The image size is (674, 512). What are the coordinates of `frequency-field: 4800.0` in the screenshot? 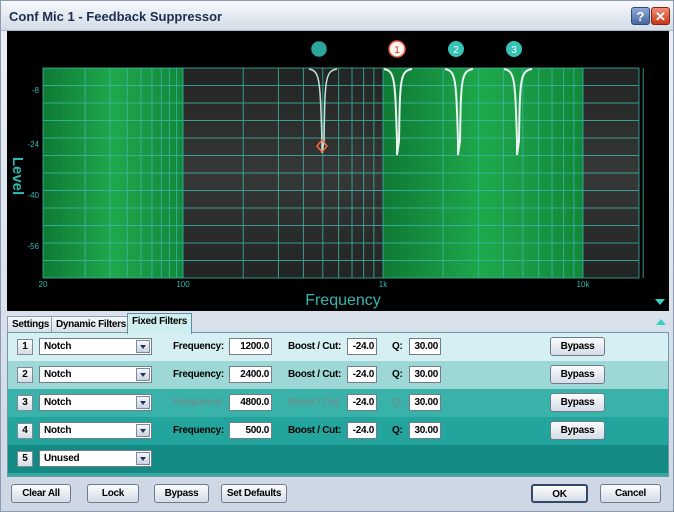 It's located at (250, 402).